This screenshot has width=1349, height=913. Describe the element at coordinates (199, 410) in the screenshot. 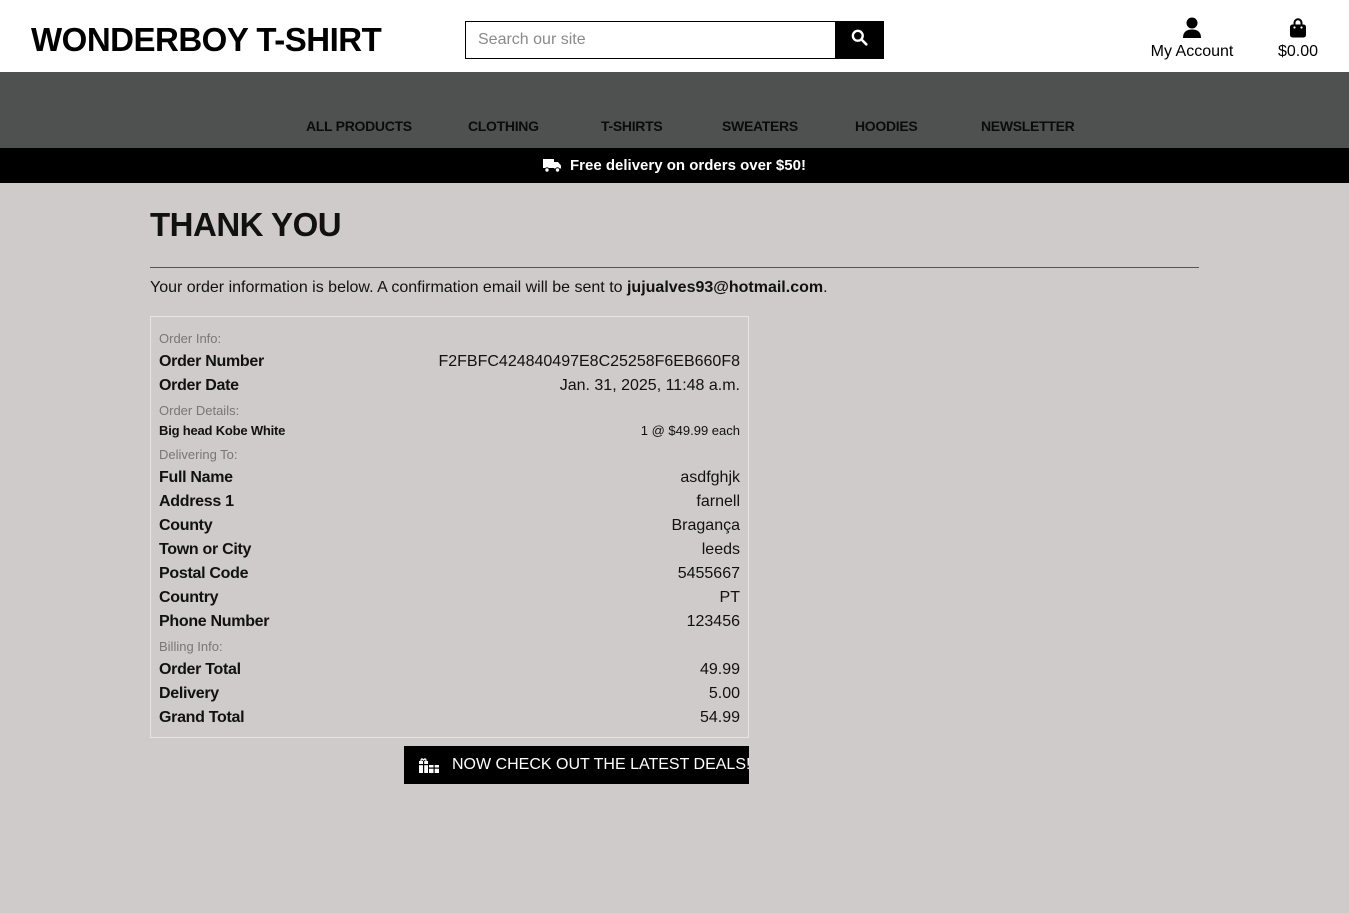

I see `order-details-heading: Order Details:` at that location.